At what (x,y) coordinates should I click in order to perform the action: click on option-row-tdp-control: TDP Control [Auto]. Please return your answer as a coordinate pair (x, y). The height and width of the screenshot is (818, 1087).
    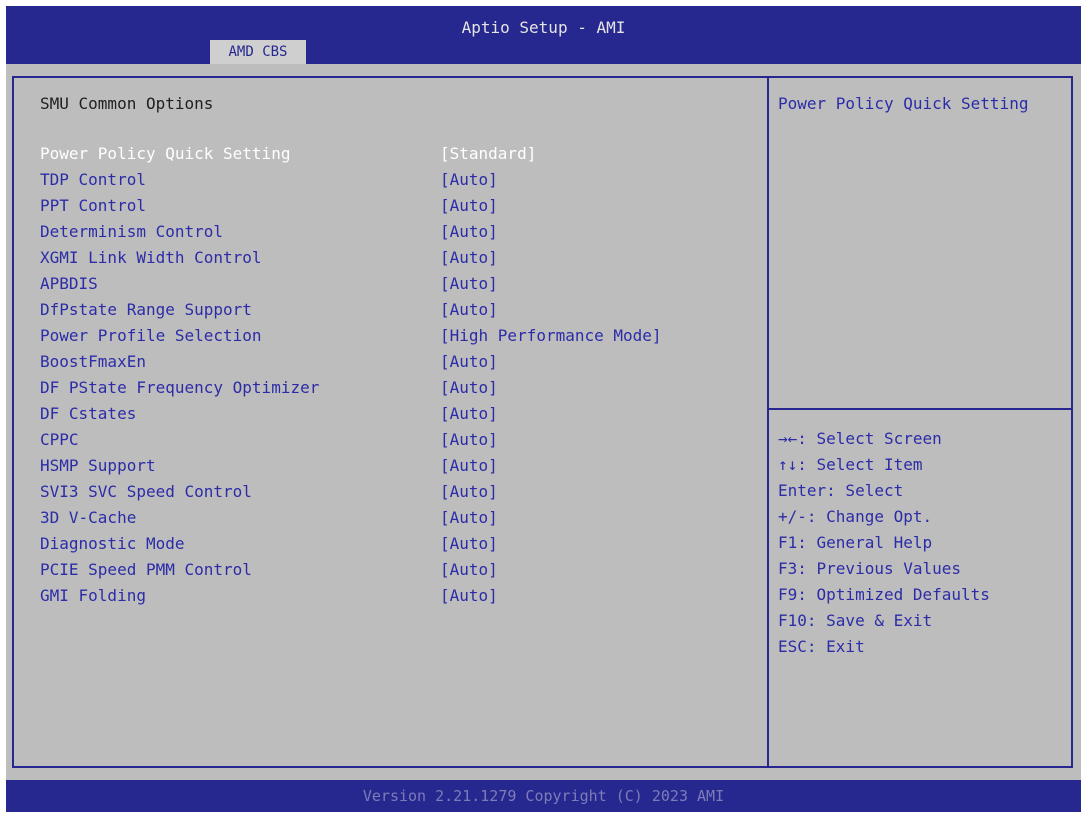
    Looking at the image, I should click on (390, 180).